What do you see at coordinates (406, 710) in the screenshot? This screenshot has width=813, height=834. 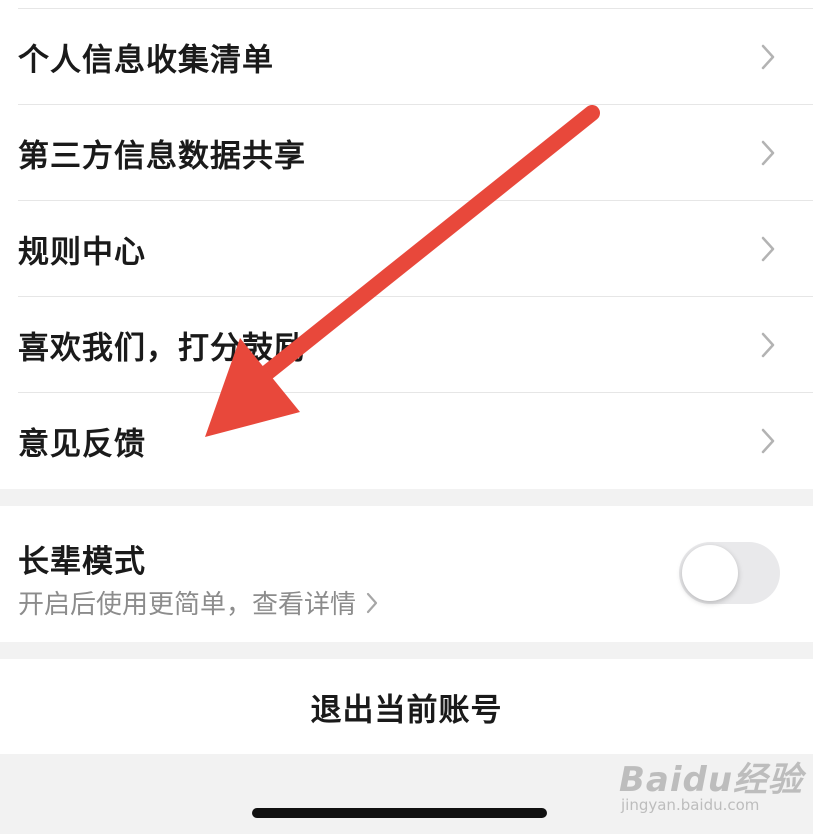 I see `logout-label: 退出当前账号` at bounding box center [406, 710].